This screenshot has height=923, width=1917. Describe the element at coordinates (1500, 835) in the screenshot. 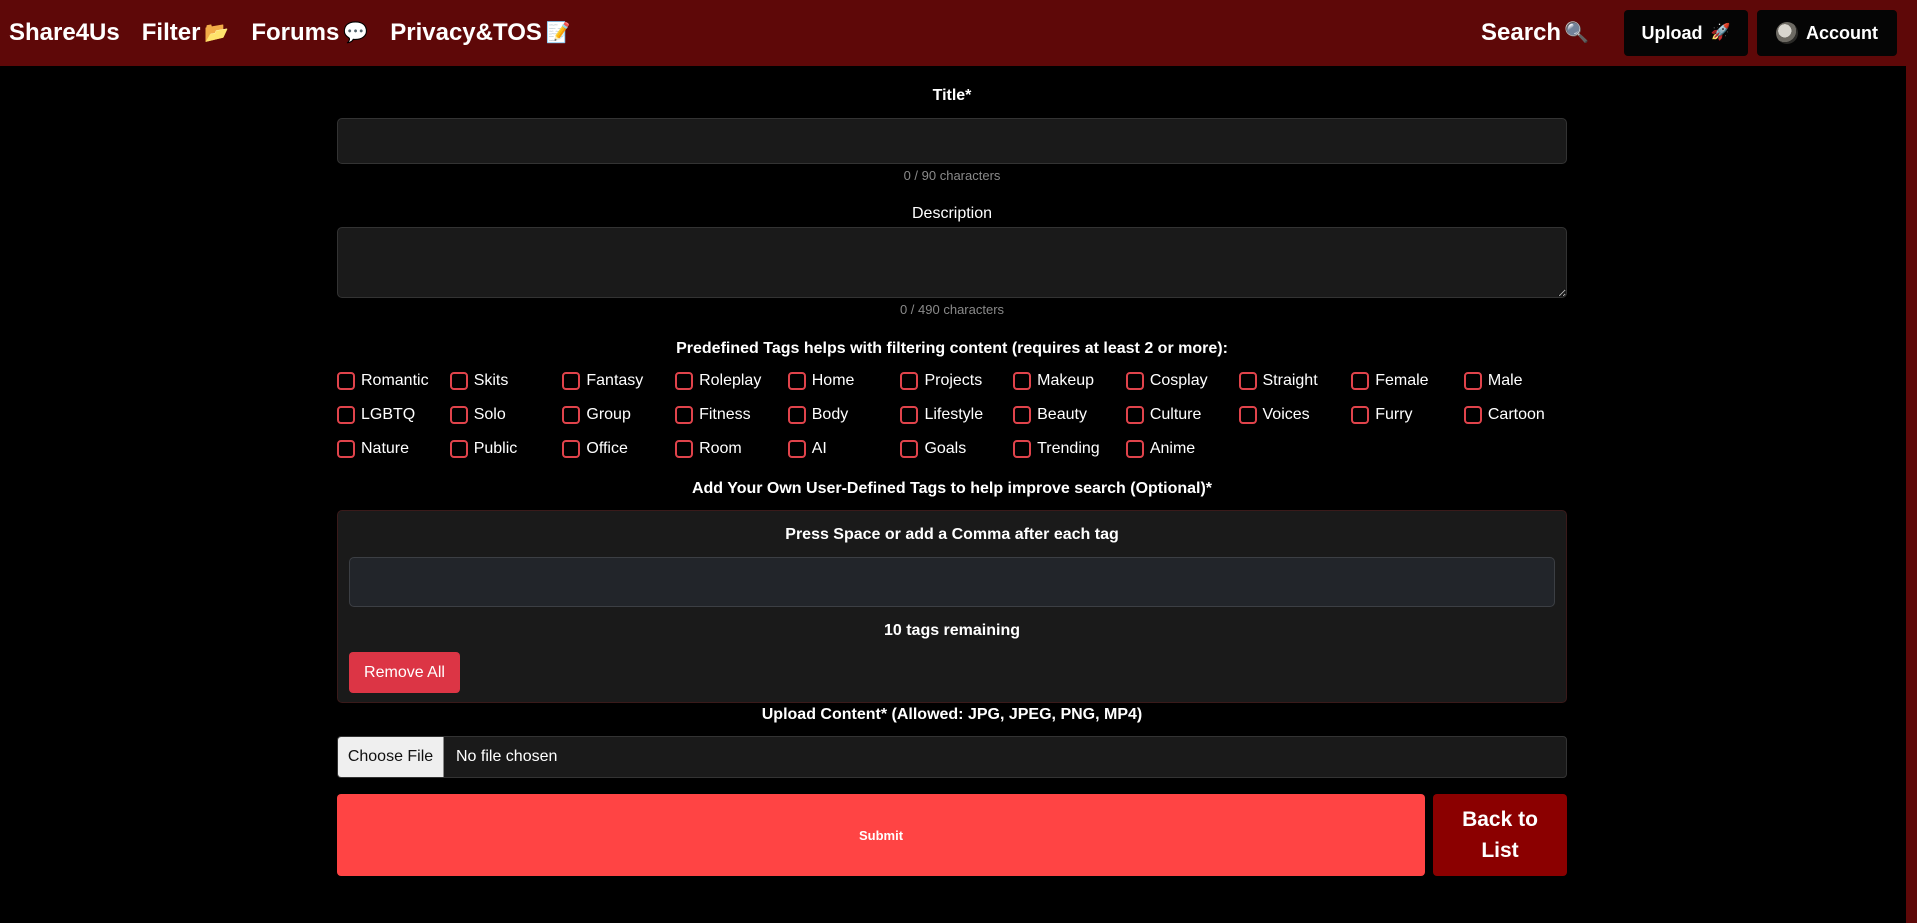

I see `back-to-list-button: Back to List` at that location.